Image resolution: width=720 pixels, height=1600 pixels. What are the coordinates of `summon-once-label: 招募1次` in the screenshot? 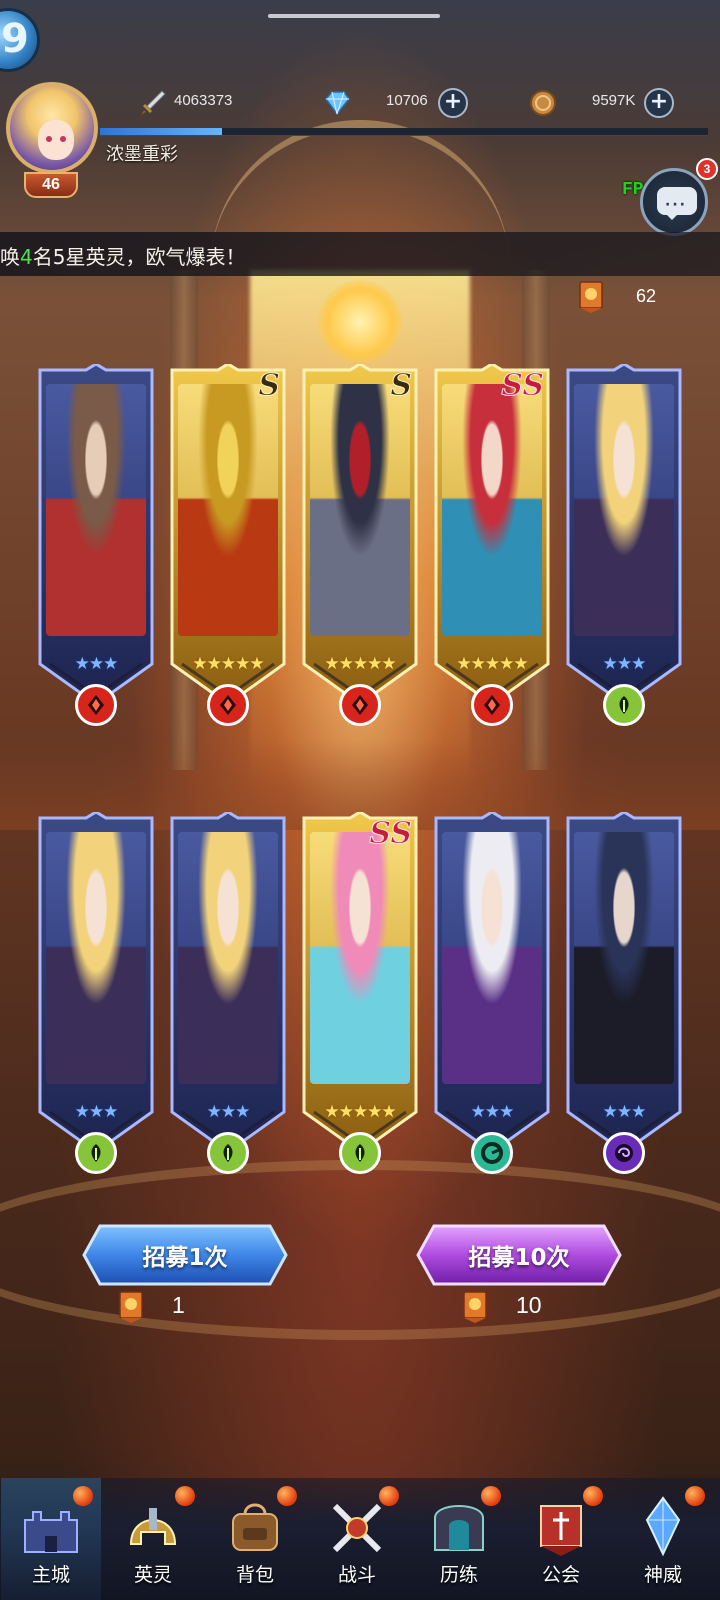 It's located at (185, 1258).